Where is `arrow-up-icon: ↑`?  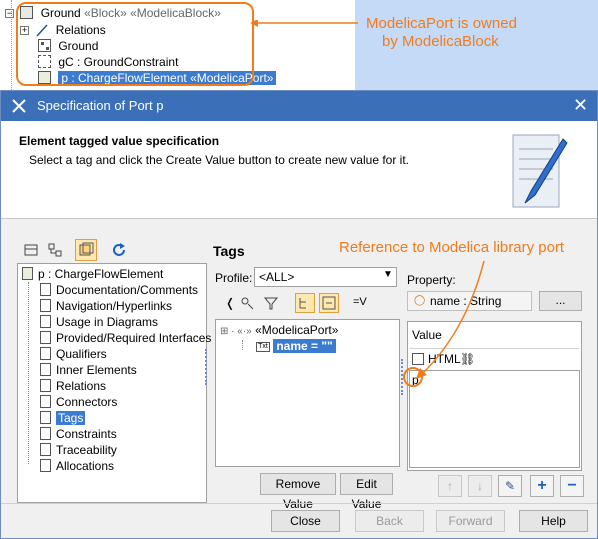
arrow-up-icon: ↑ is located at coordinates (450, 486).